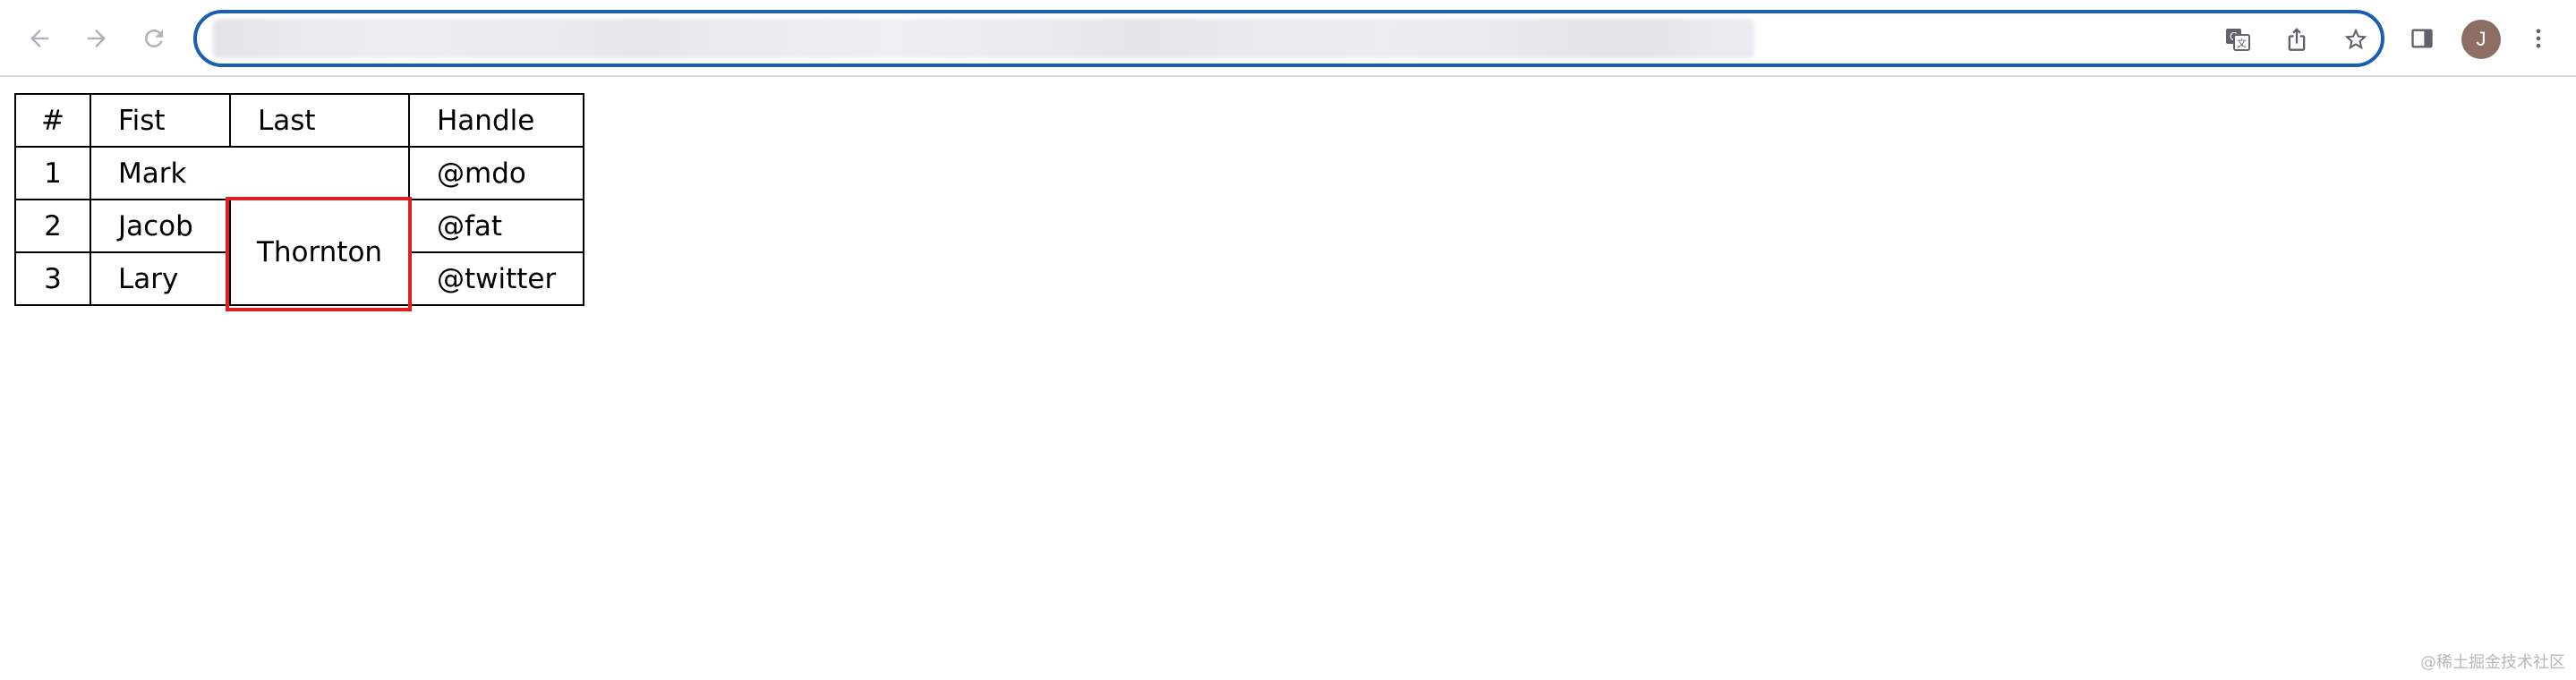 This screenshot has height=680, width=2576. I want to click on cell-handle: @mdo, so click(496, 173).